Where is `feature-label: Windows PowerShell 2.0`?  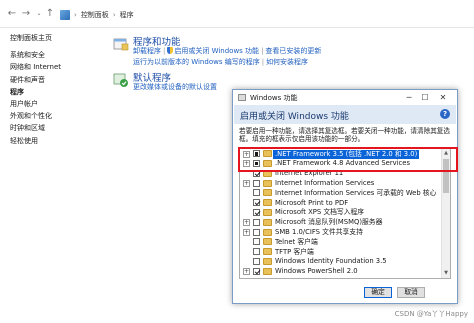 feature-label: Windows PowerShell 2.0 is located at coordinates (316, 271).